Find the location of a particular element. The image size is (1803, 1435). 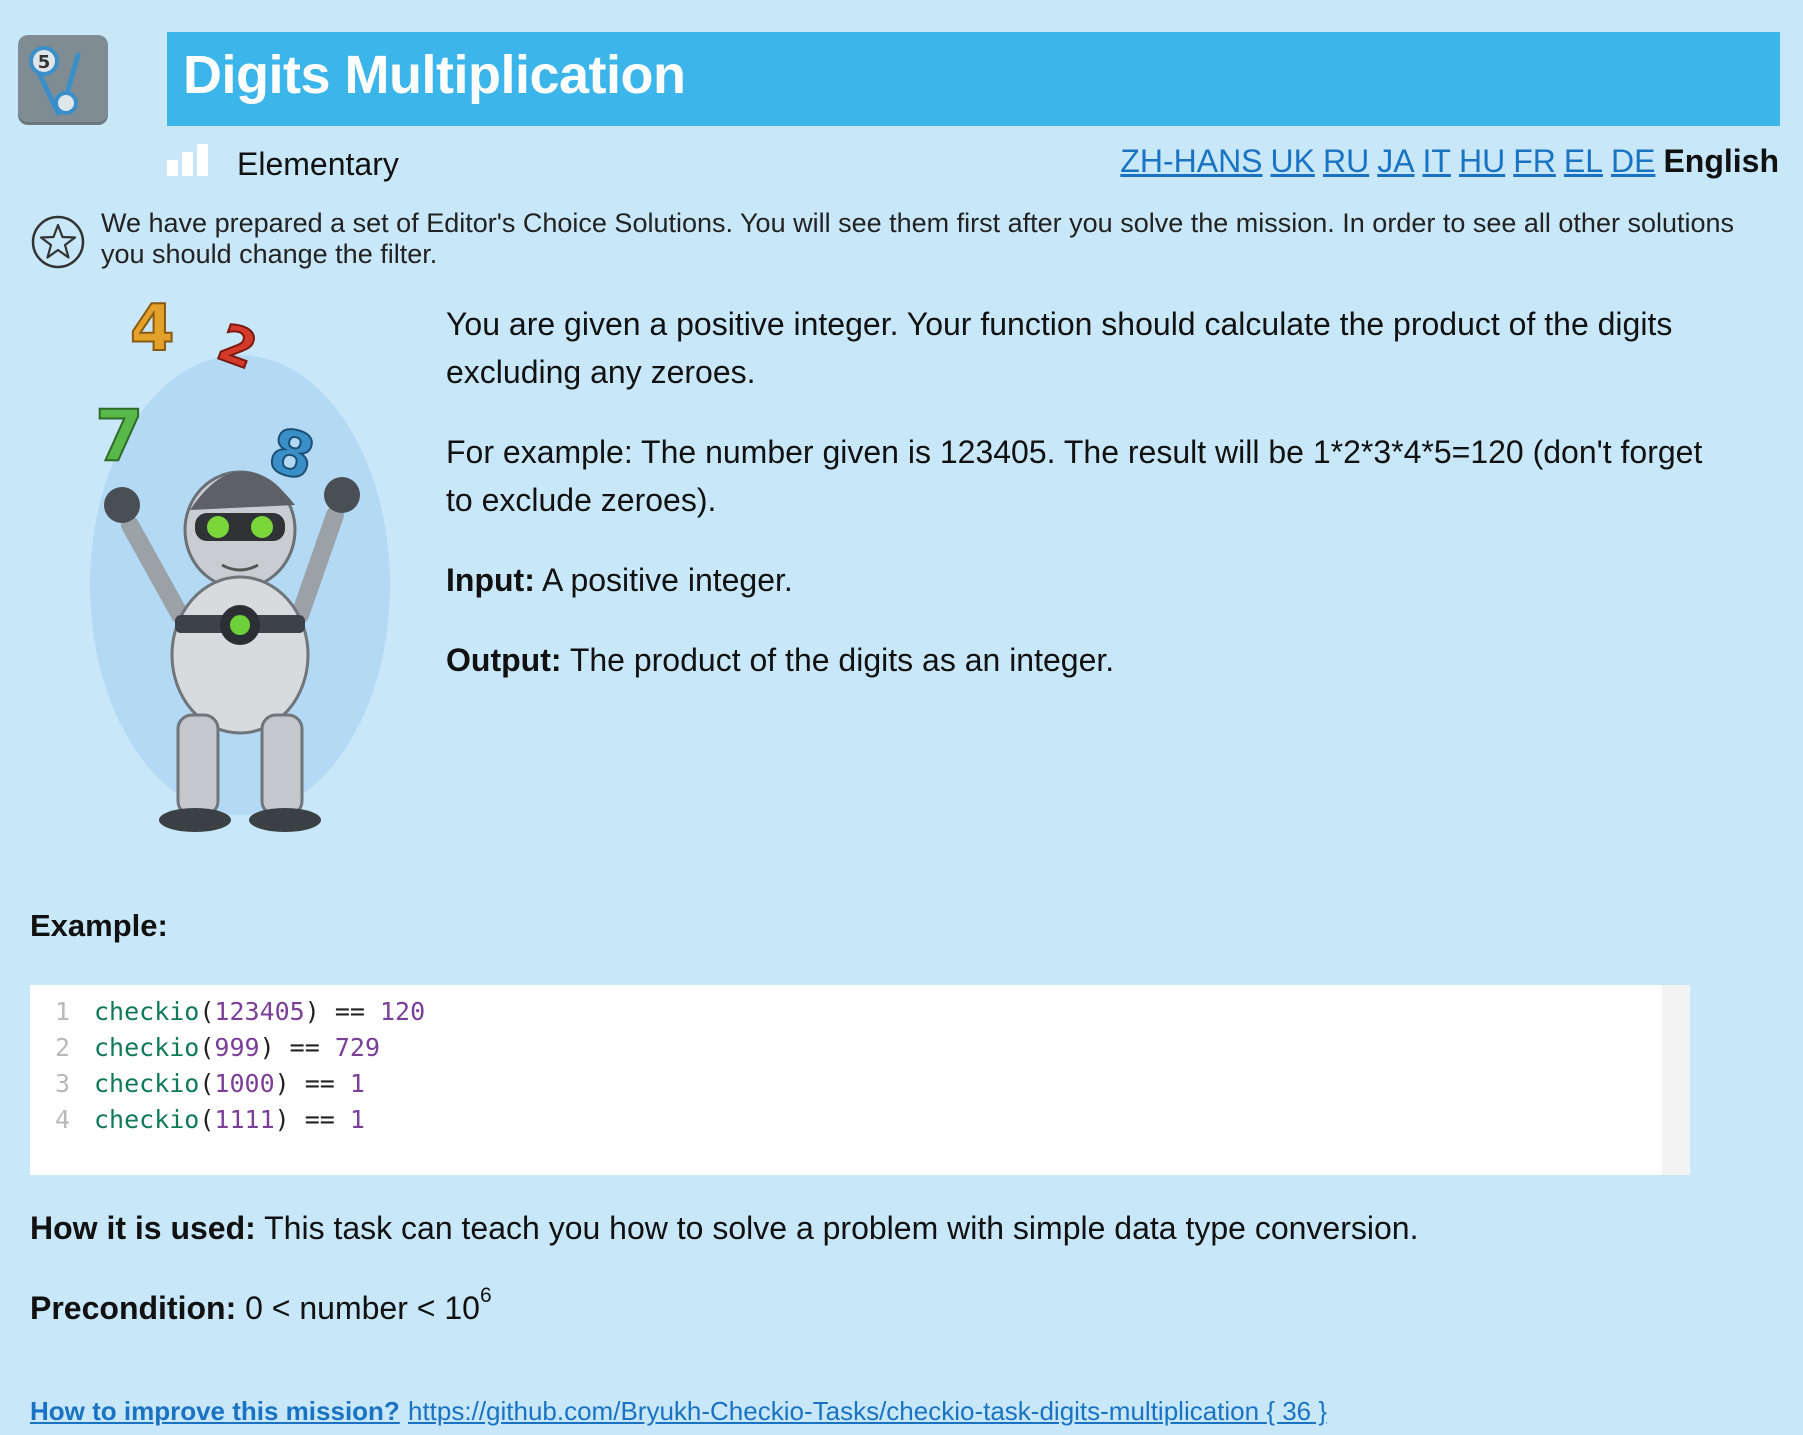

improve-mission-link: How to improve this mission? is located at coordinates (215, 1411).